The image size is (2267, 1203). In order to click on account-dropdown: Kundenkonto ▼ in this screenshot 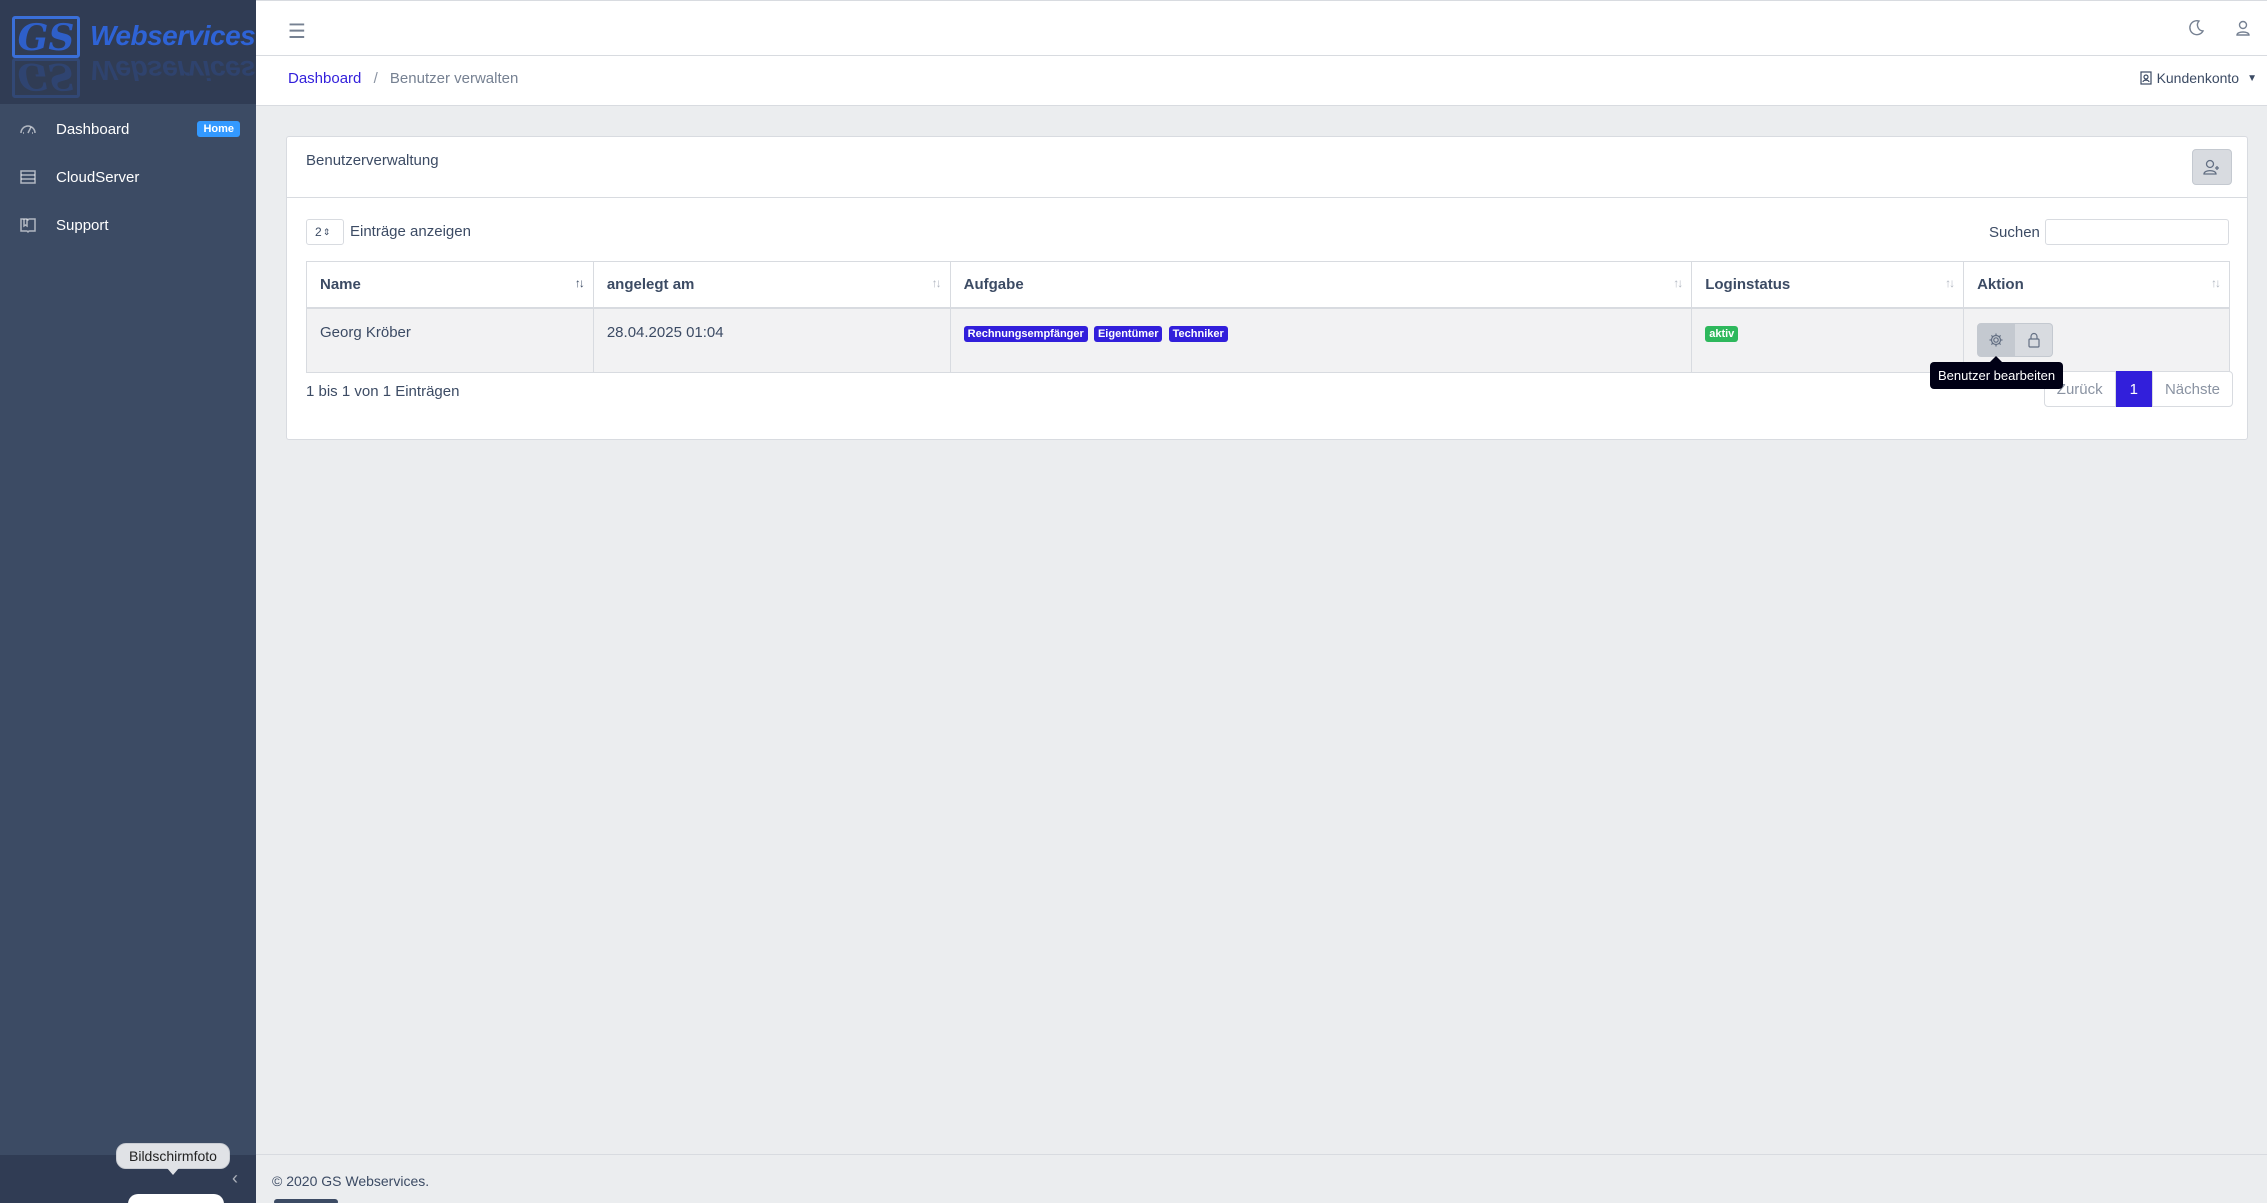, I will do `click(2198, 78)`.